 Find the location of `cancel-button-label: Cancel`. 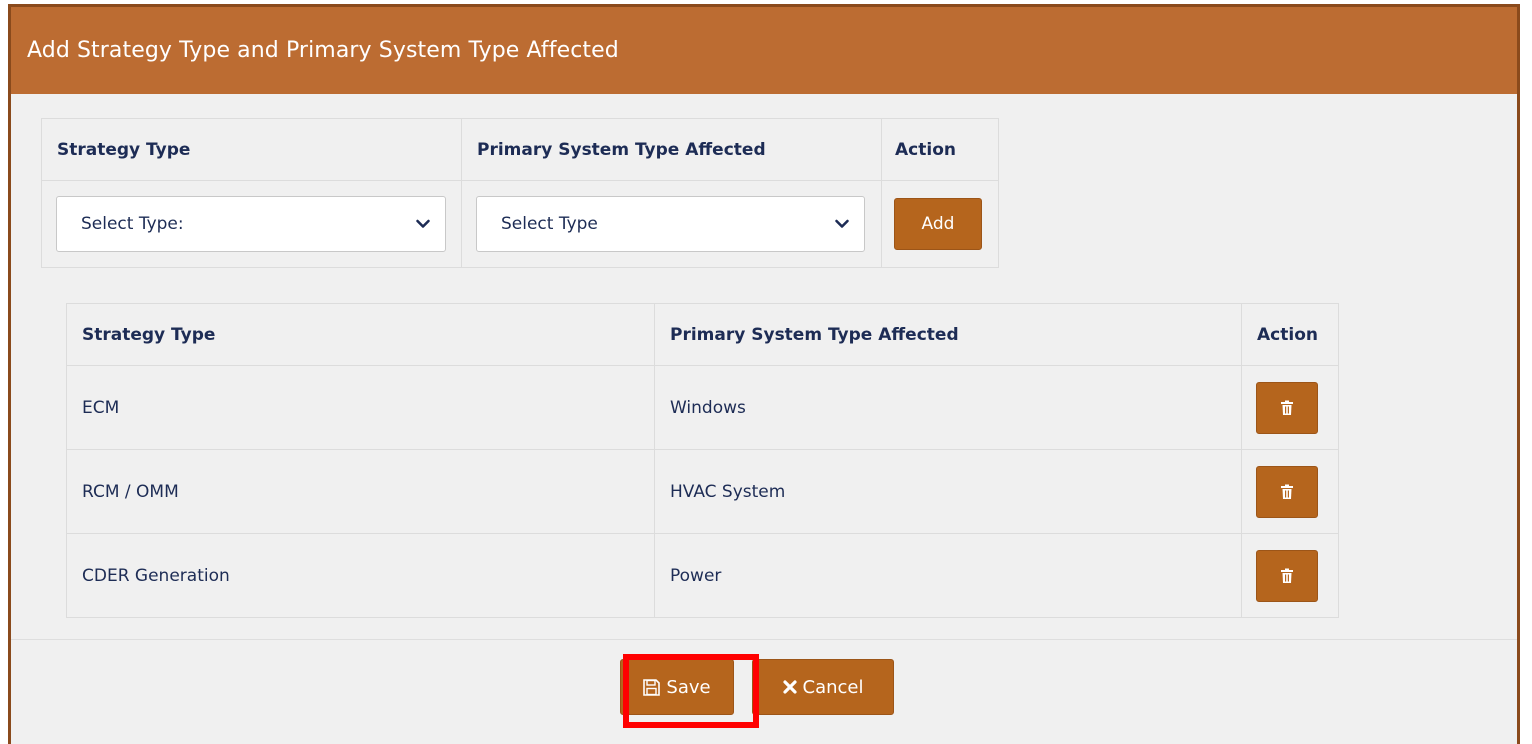

cancel-button-label: Cancel is located at coordinates (833, 687).